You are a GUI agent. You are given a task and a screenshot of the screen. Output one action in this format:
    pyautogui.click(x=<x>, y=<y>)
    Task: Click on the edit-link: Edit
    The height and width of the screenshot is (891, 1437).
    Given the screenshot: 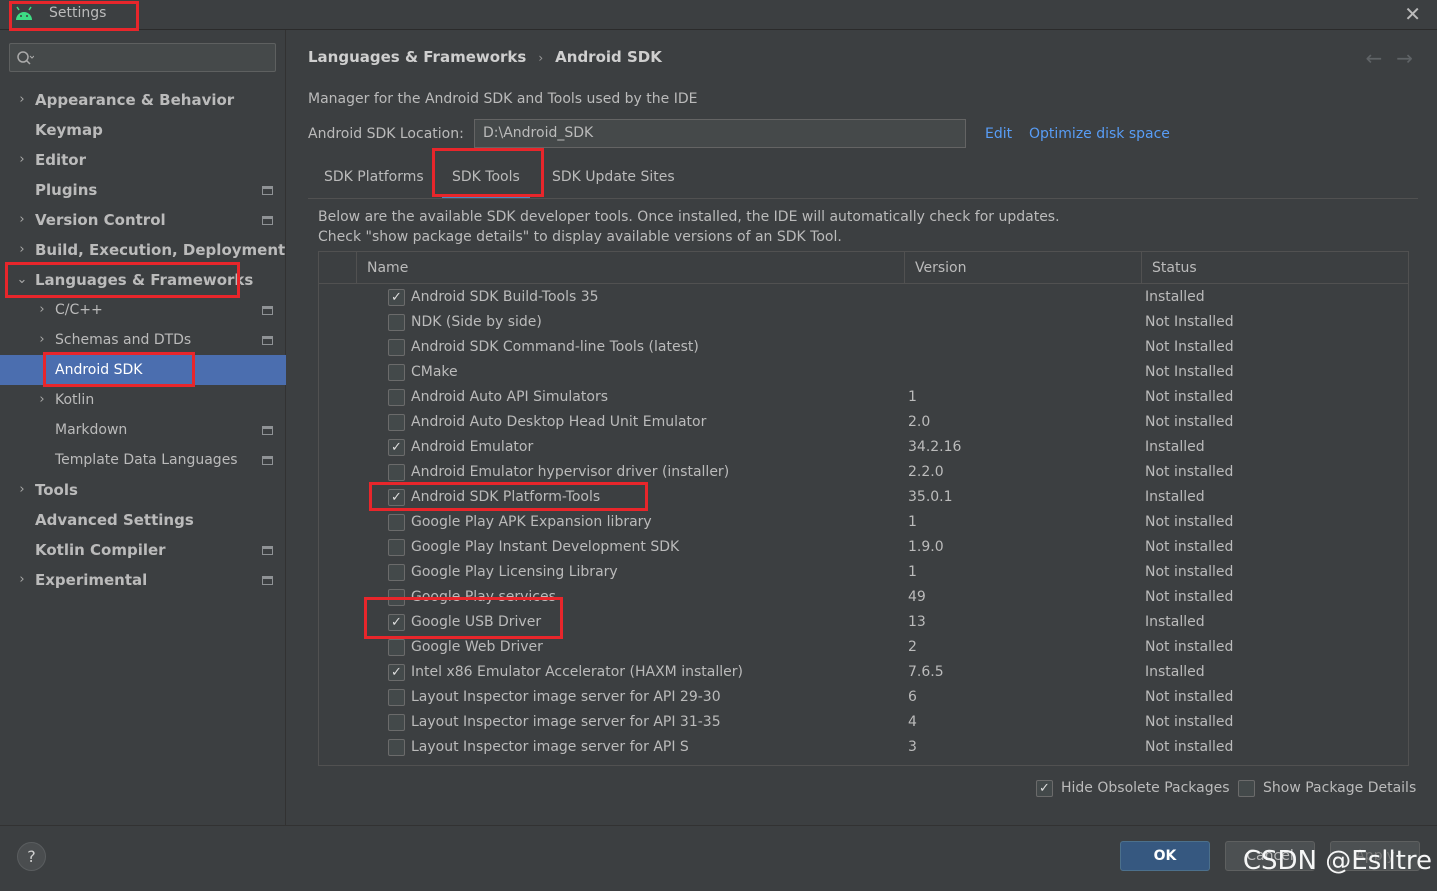 What is the action you would take?
    pyautogui.click(x=998, y=134)
    